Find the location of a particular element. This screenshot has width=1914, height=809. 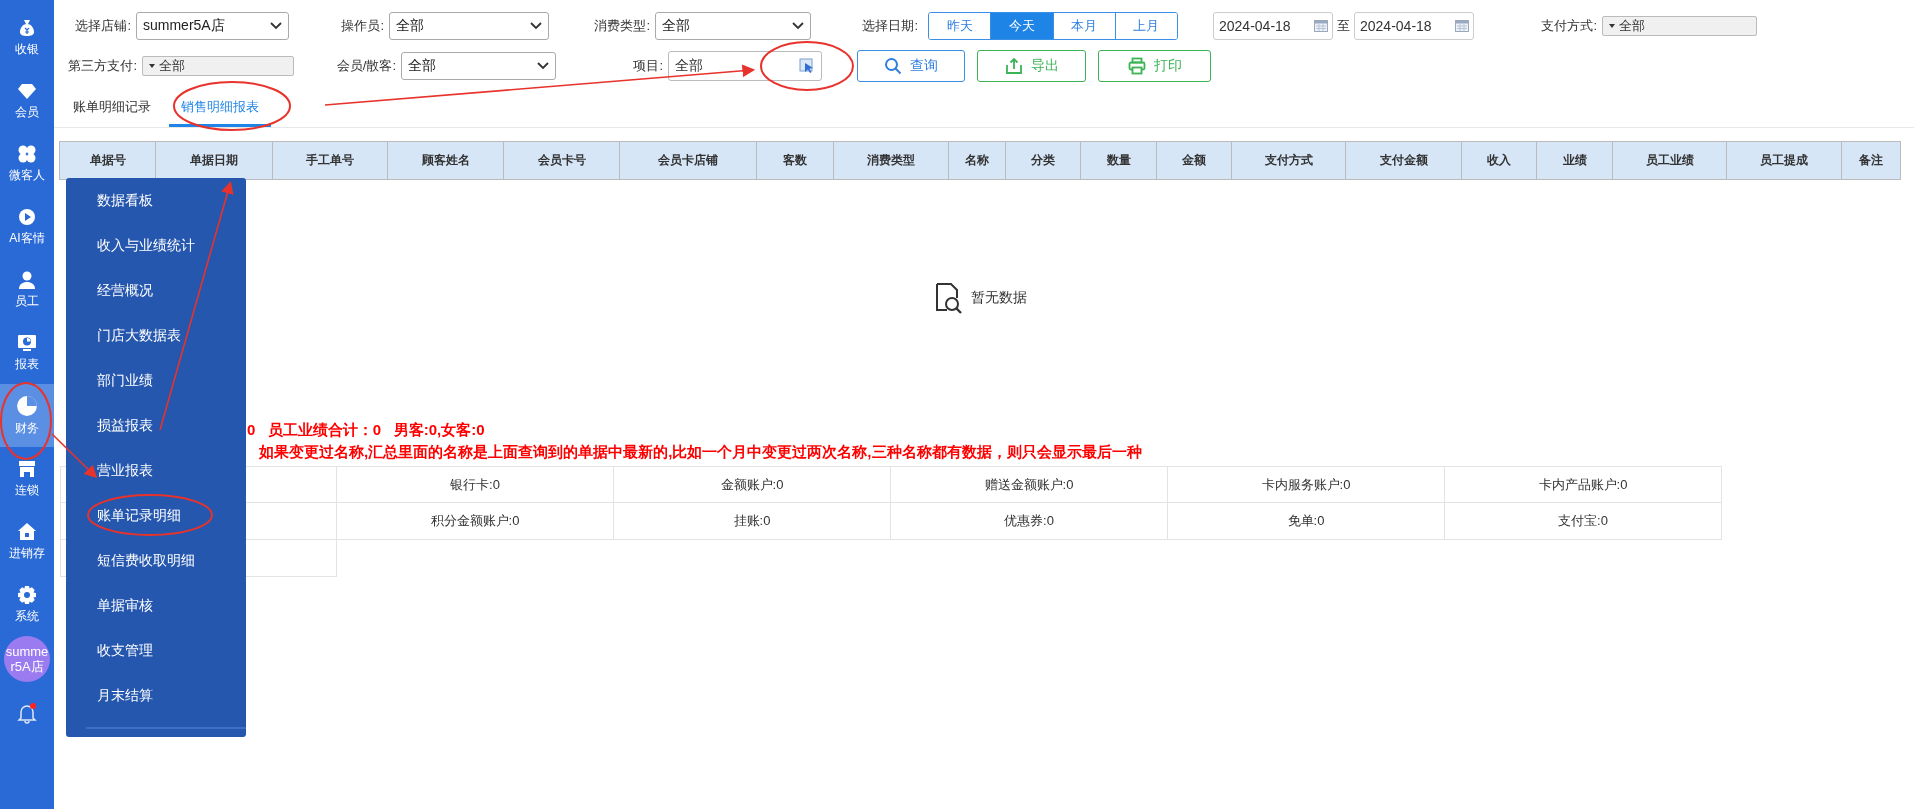

summary-note: 如果变更过名称,汇总里面的名称是上面查询到的单据中最新的,比如一个月中变更过两次名称,三种名称都有数据，则只会显示最后一种 is located at coordinates (700, 452).